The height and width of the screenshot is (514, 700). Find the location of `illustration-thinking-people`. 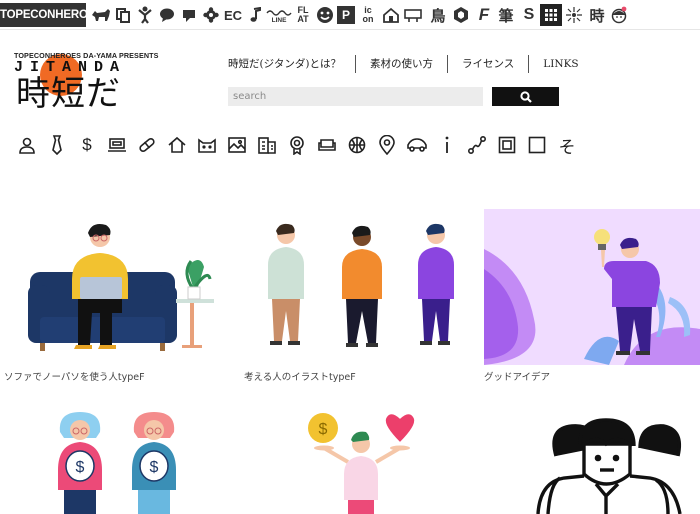

illustration-thinking-people is located at coordinates (361, 285).